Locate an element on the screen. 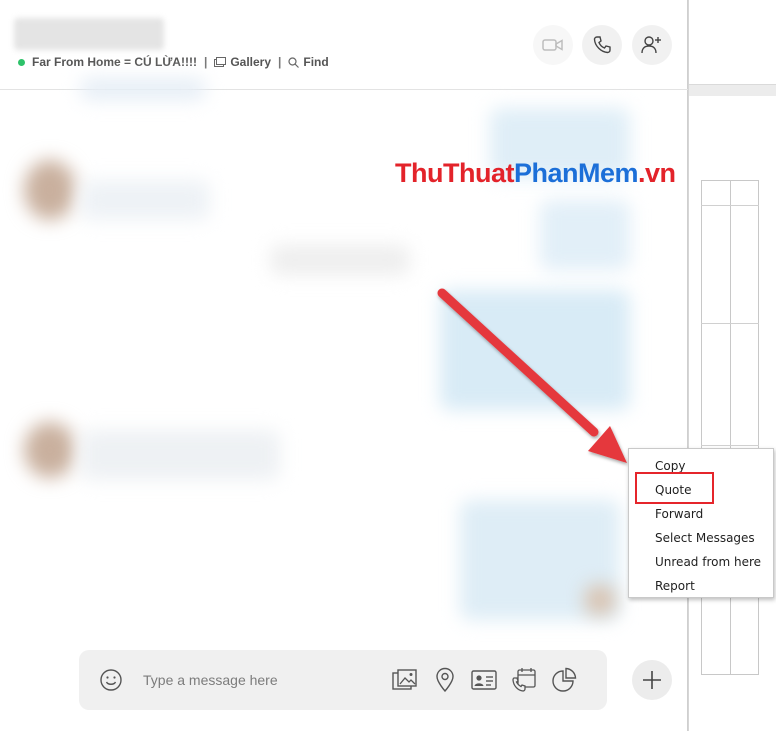  gallery-link: Gallery is located at coordinates (242, 62).